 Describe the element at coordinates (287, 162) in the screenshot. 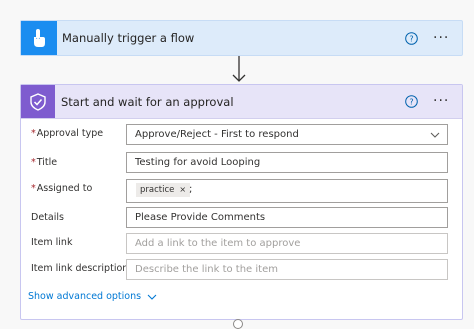

I see `title-input: Testing for avoid Looping` at that location.